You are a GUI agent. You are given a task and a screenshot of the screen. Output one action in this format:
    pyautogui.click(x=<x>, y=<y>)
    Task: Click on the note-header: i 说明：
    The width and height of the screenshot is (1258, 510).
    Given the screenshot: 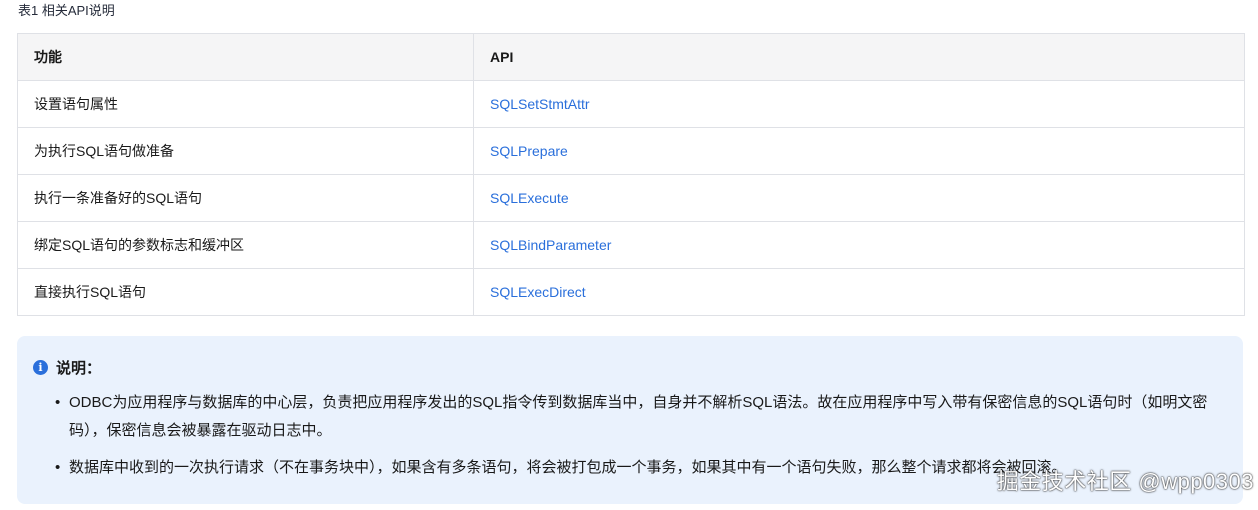 What is the action you would take?
    pyautogui.click(x=67, y=367)
    